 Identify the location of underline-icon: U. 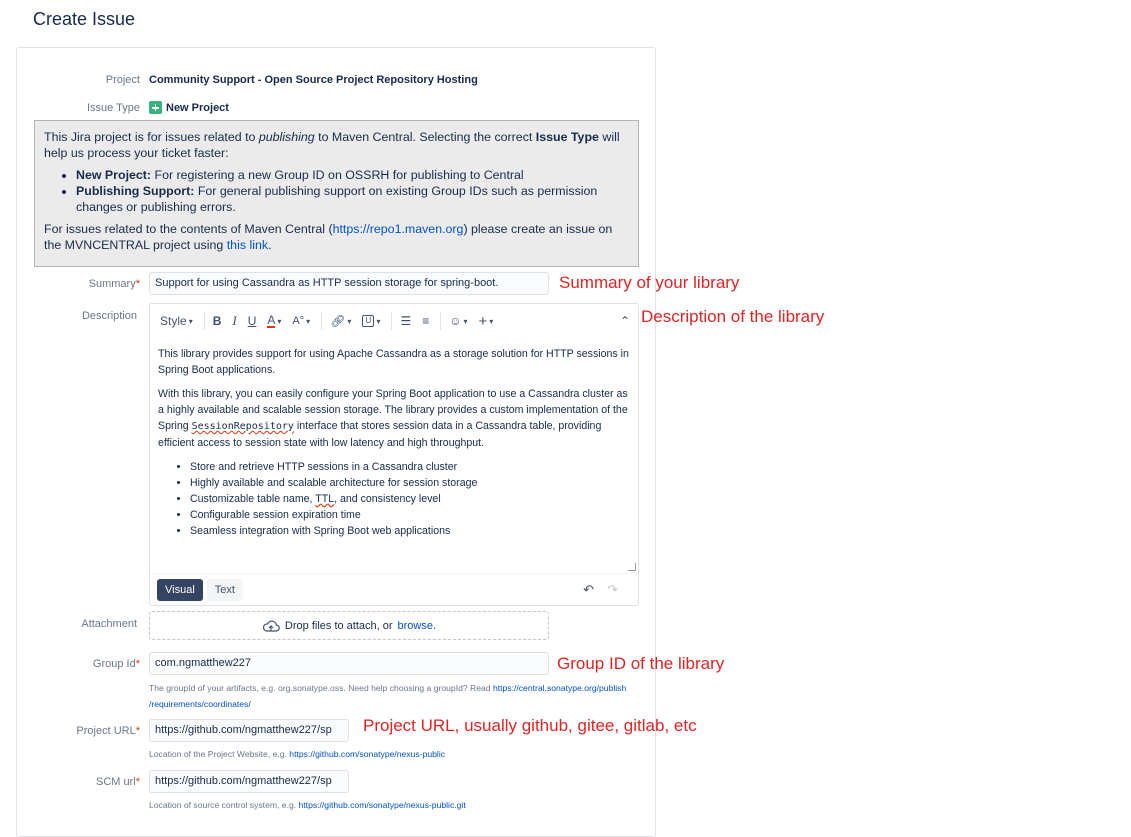
(252, 321).